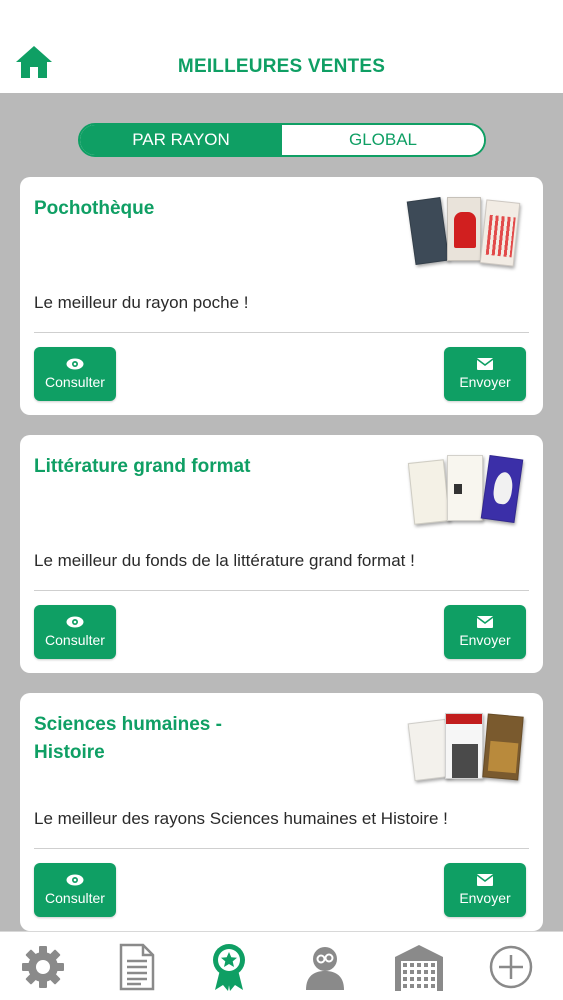 The width and height of the screenshot is (563, 1000). I want to click on tab-profile, so click(325, 967).